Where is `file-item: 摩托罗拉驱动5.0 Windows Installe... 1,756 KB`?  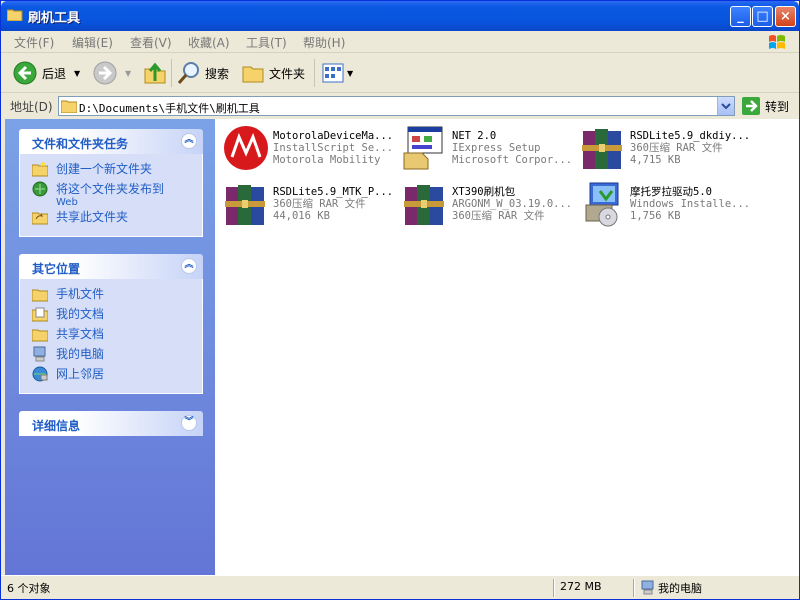
file-item: 摩托罗拉驱动5.0 Windows Installe... 1,756 KB is located at coordinates (665, 203).